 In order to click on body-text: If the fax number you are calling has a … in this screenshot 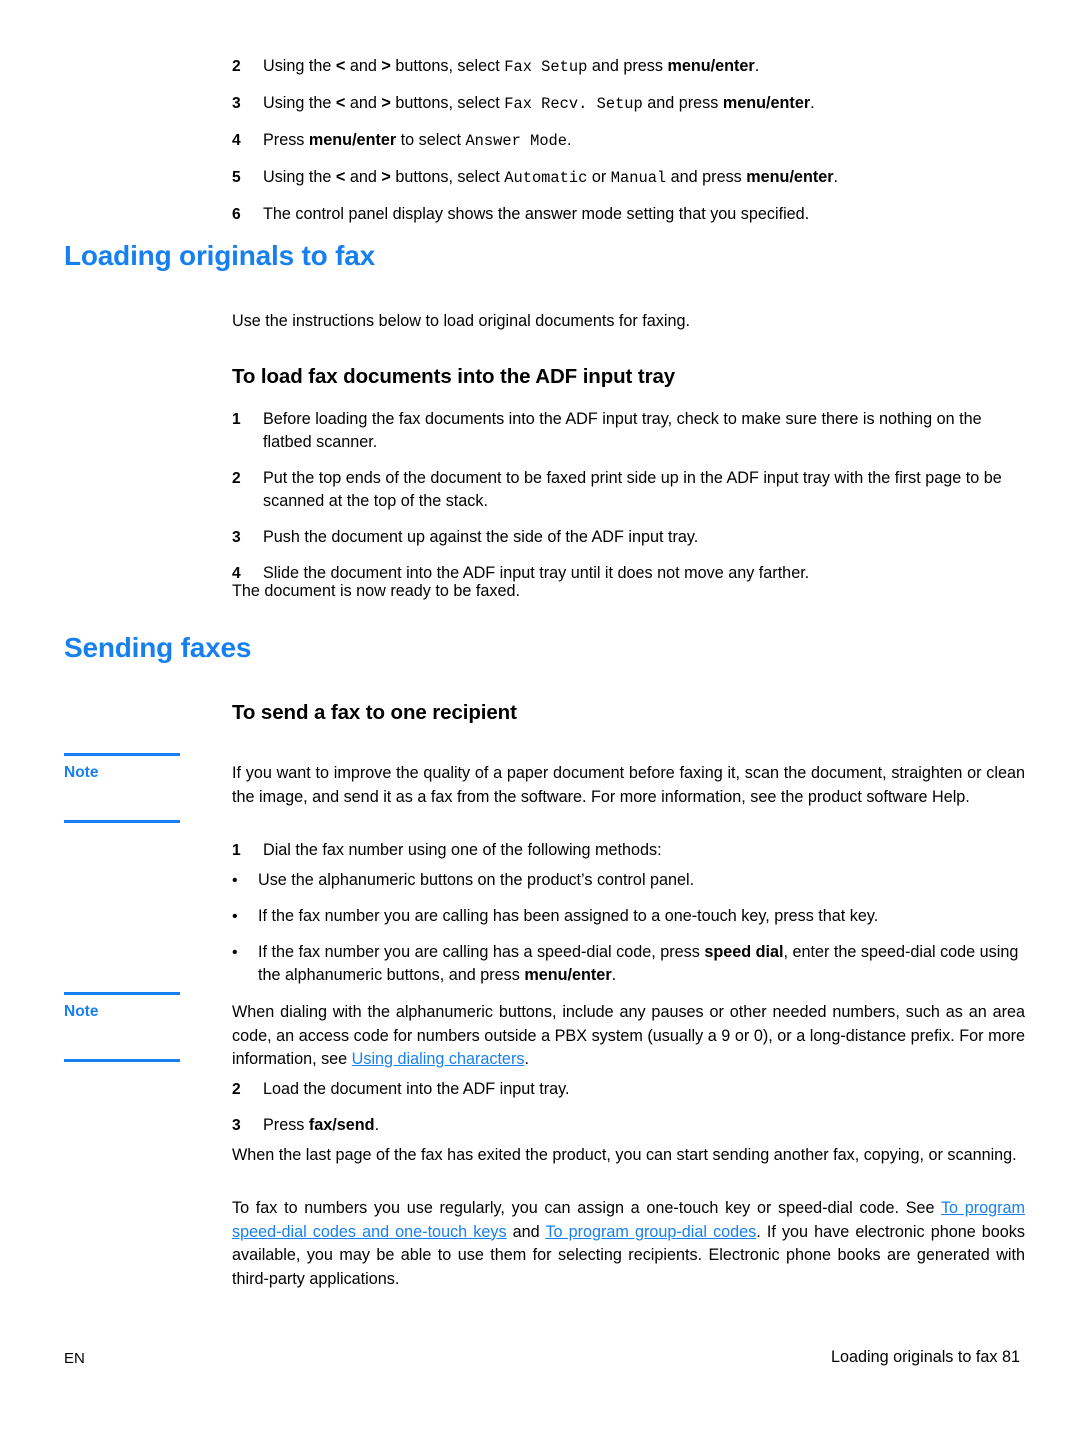, I will do `click(481, 952)`.